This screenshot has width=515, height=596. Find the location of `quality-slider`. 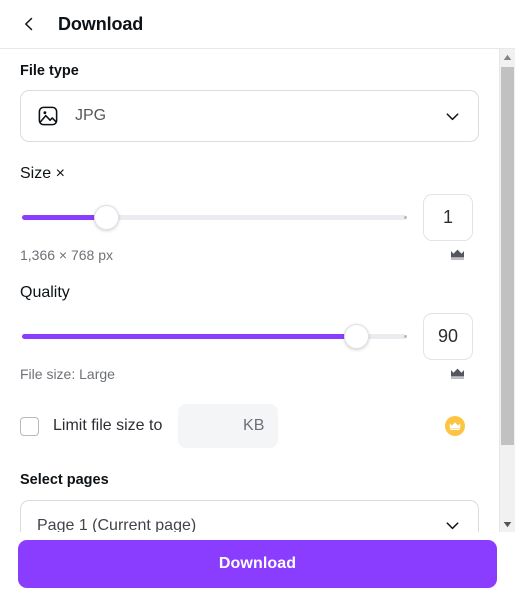

quality-slider is located at coordinates (214, 336).